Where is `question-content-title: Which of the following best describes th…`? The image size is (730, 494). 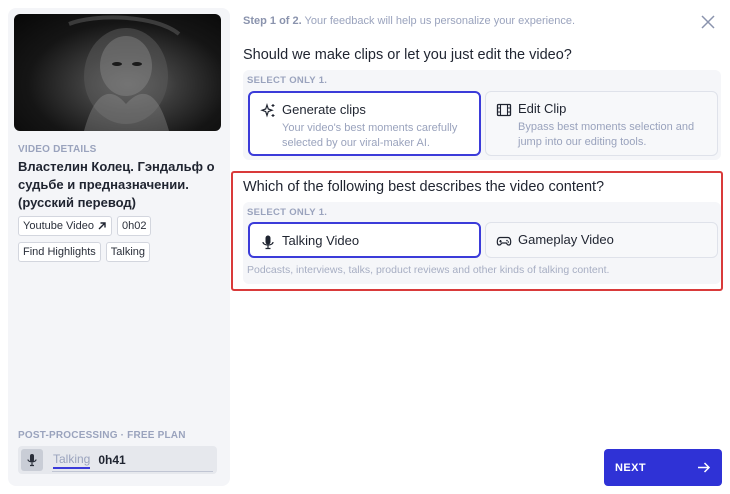
question-content-title: Which of the following best describes th… is located at coordinates (424, 187).